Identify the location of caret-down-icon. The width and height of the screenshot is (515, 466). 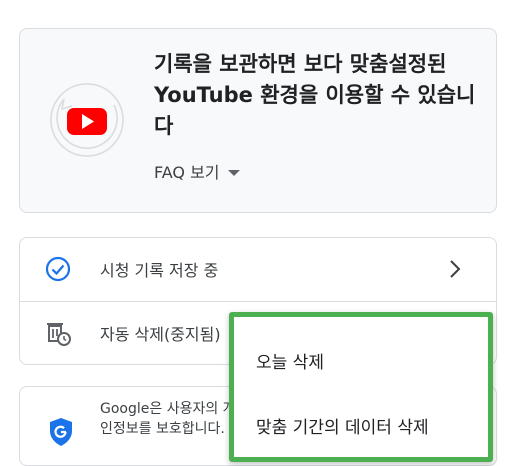
(233, 172).